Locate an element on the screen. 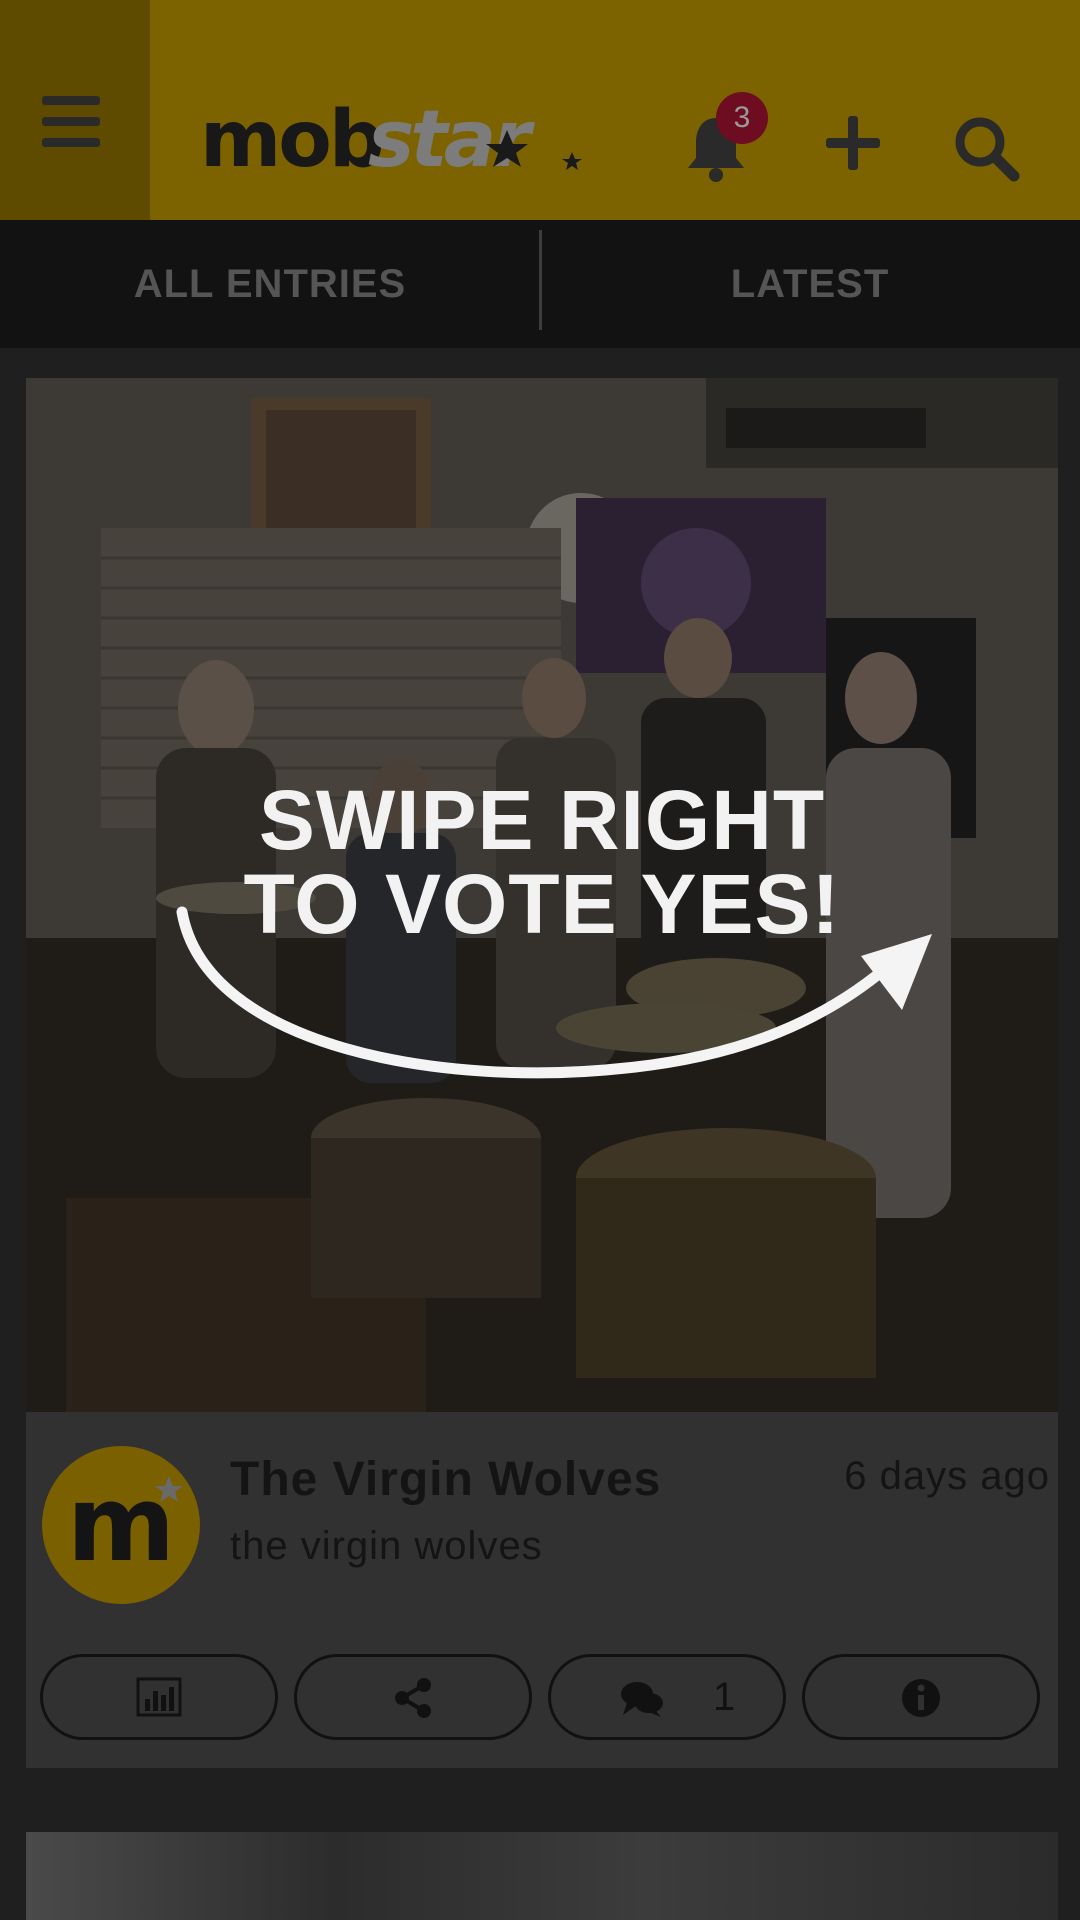 Image resolution: width=1080 pixels, height=1920 pixels. entry-timestamp: 6 days ago is located at coordinates (947, 1476).